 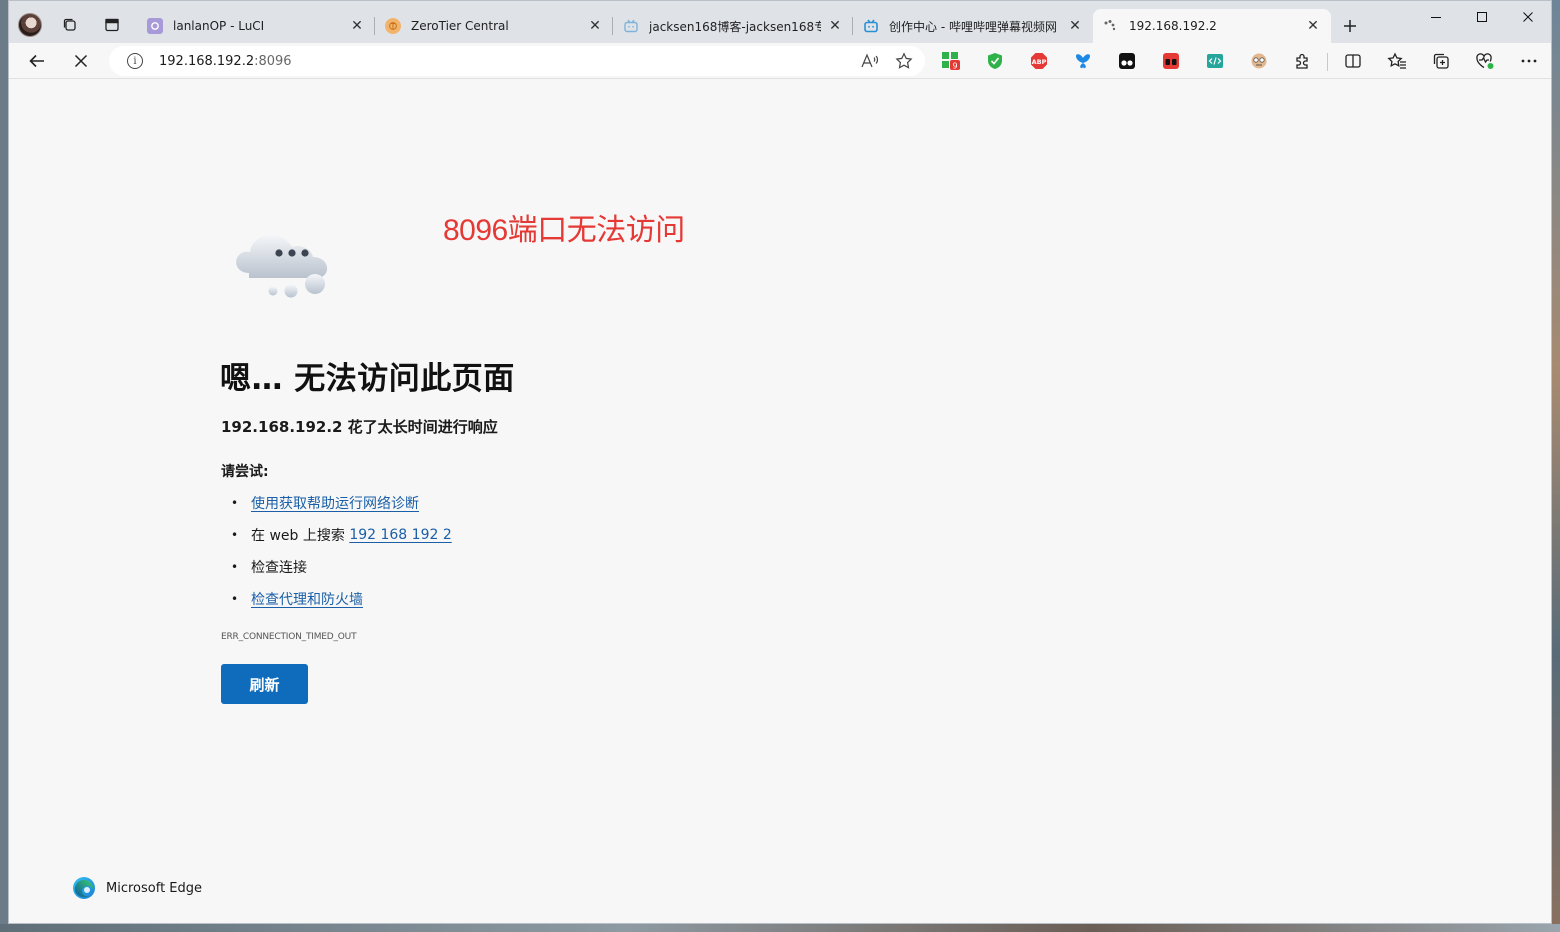 I want to click on butterfly-icon, so click(x=1083, y=61).